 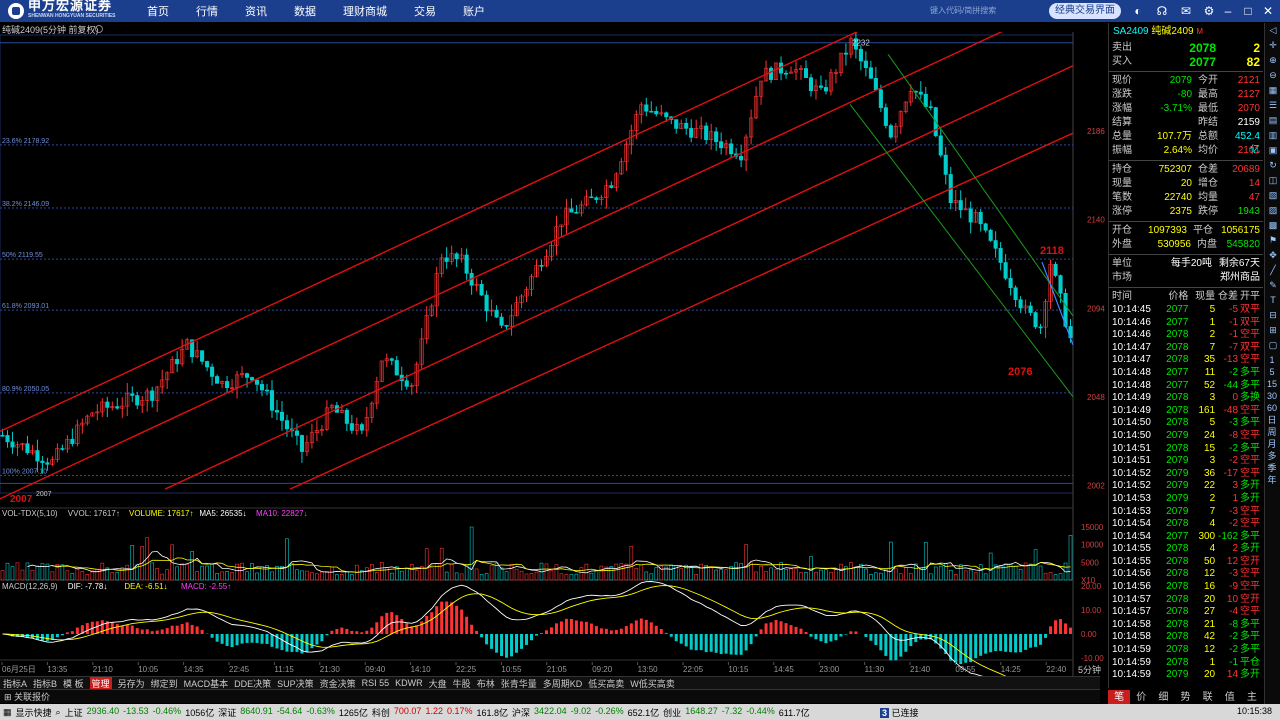 I want to click on pen-icon: ✎, so click(x=1273, y=285).